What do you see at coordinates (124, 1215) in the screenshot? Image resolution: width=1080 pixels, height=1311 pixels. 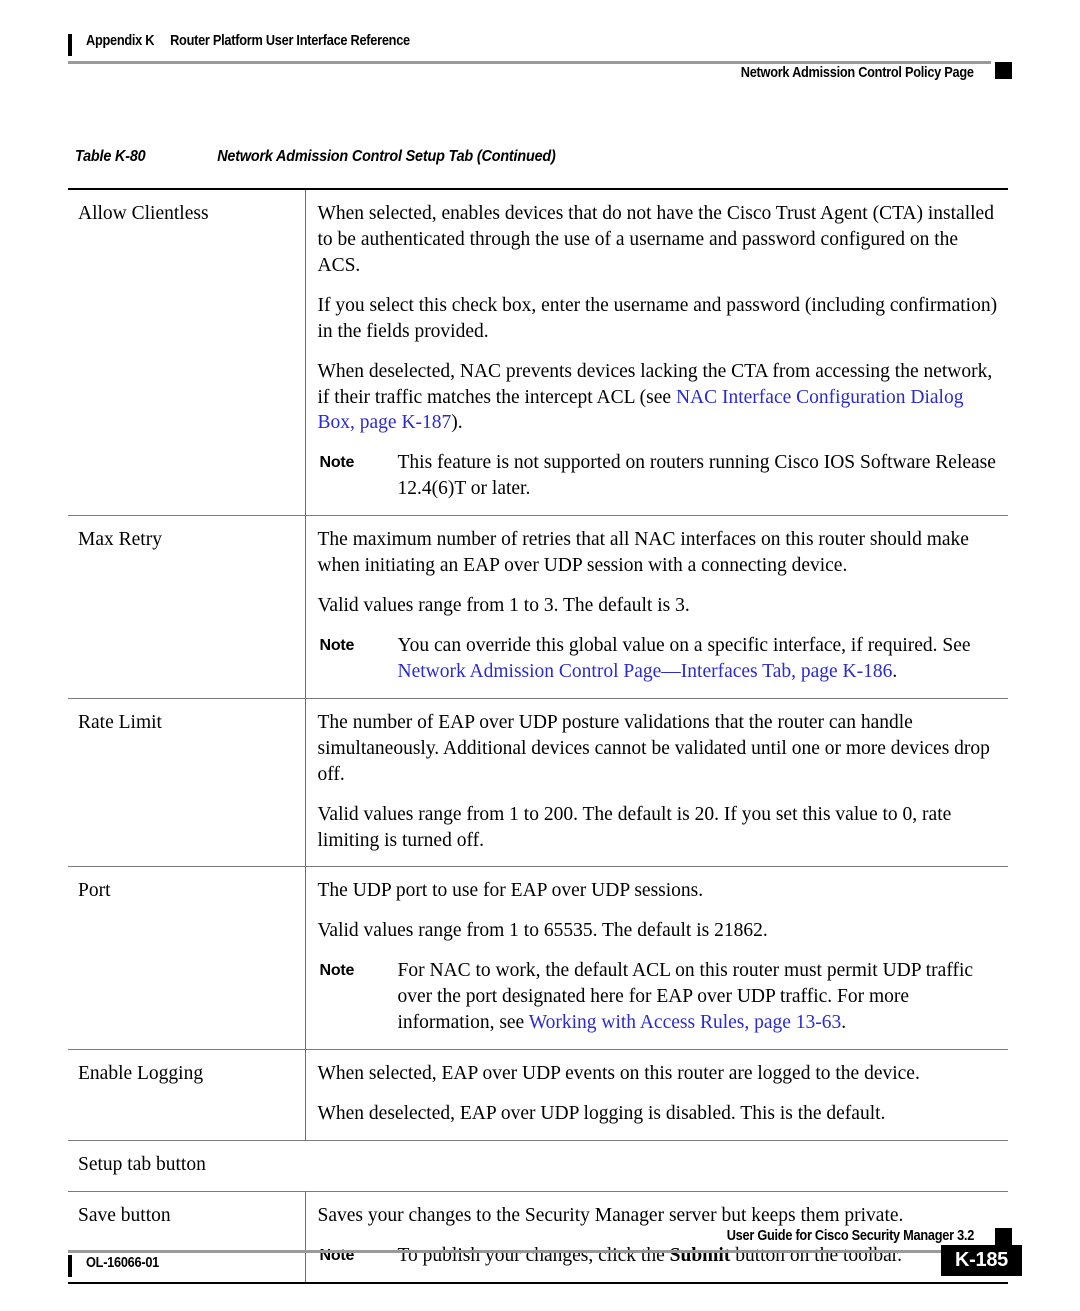 I see `row-name-save-button: Save button` at bounding box center [124, 1215].